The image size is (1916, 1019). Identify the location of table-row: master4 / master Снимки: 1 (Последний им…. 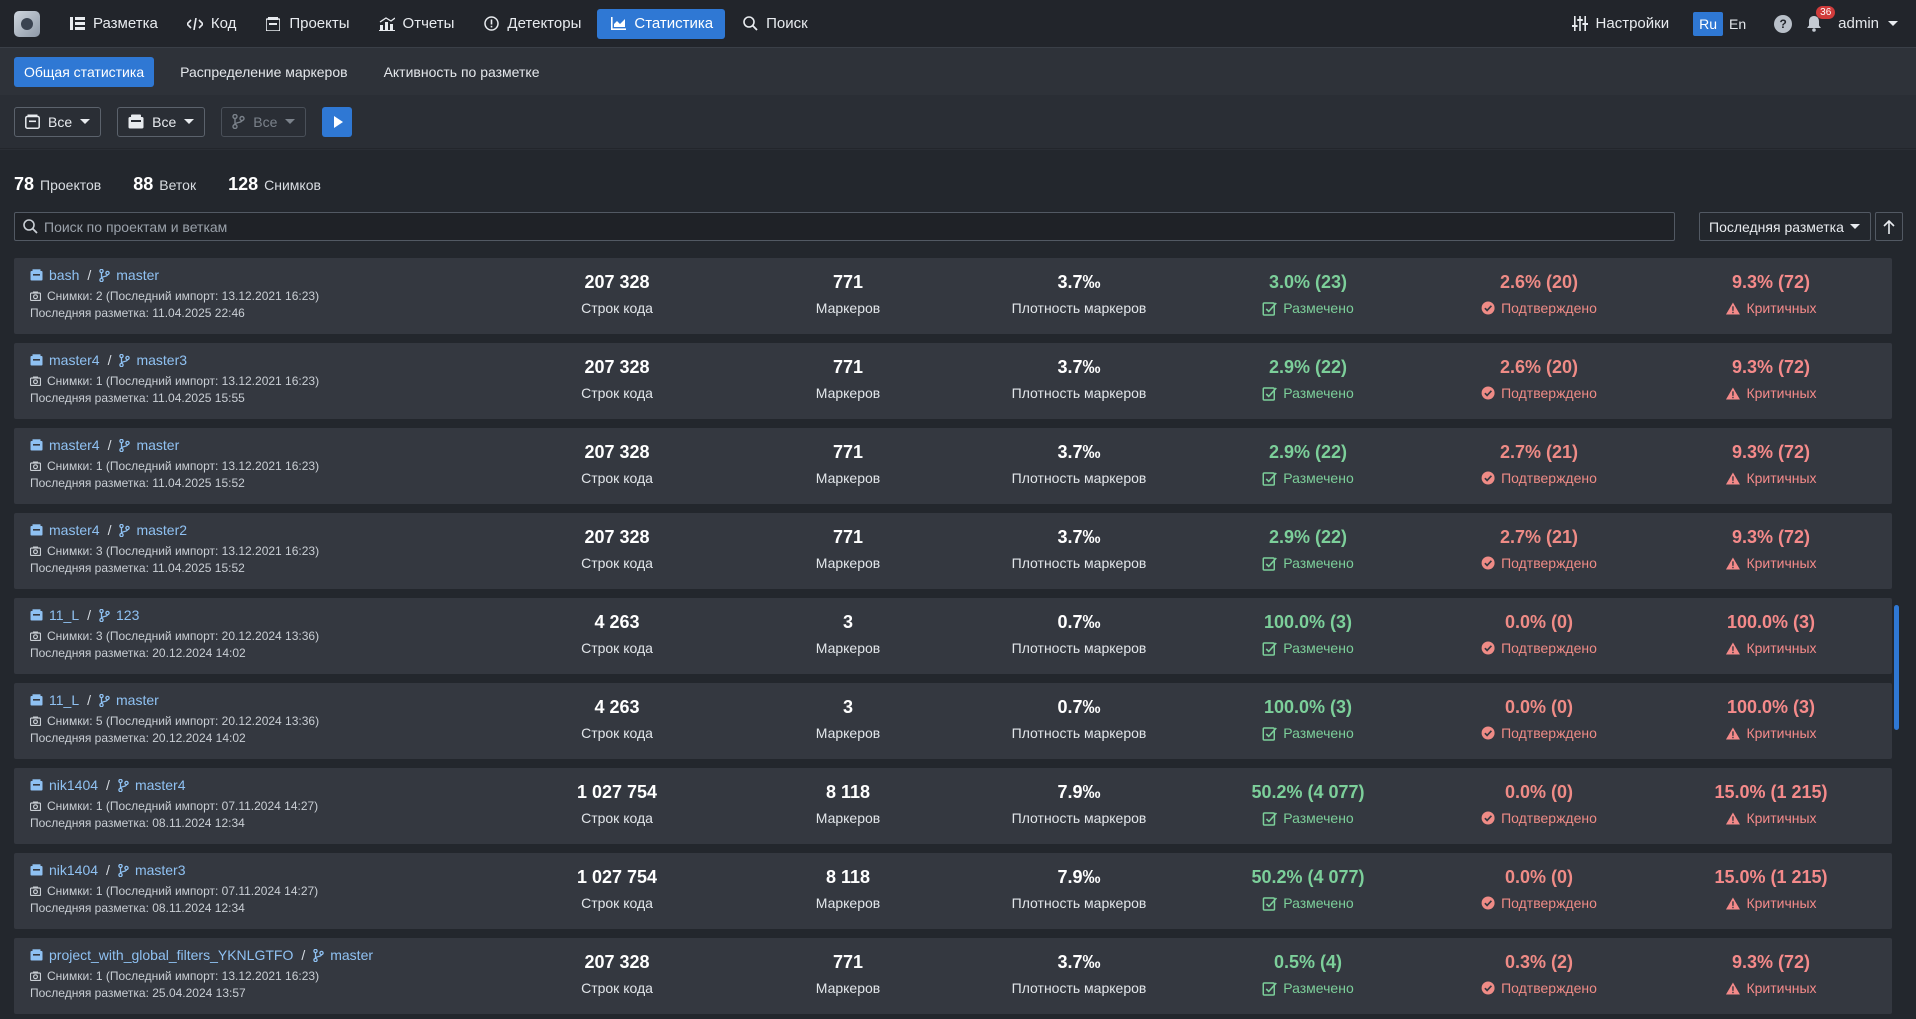
(953, 466).